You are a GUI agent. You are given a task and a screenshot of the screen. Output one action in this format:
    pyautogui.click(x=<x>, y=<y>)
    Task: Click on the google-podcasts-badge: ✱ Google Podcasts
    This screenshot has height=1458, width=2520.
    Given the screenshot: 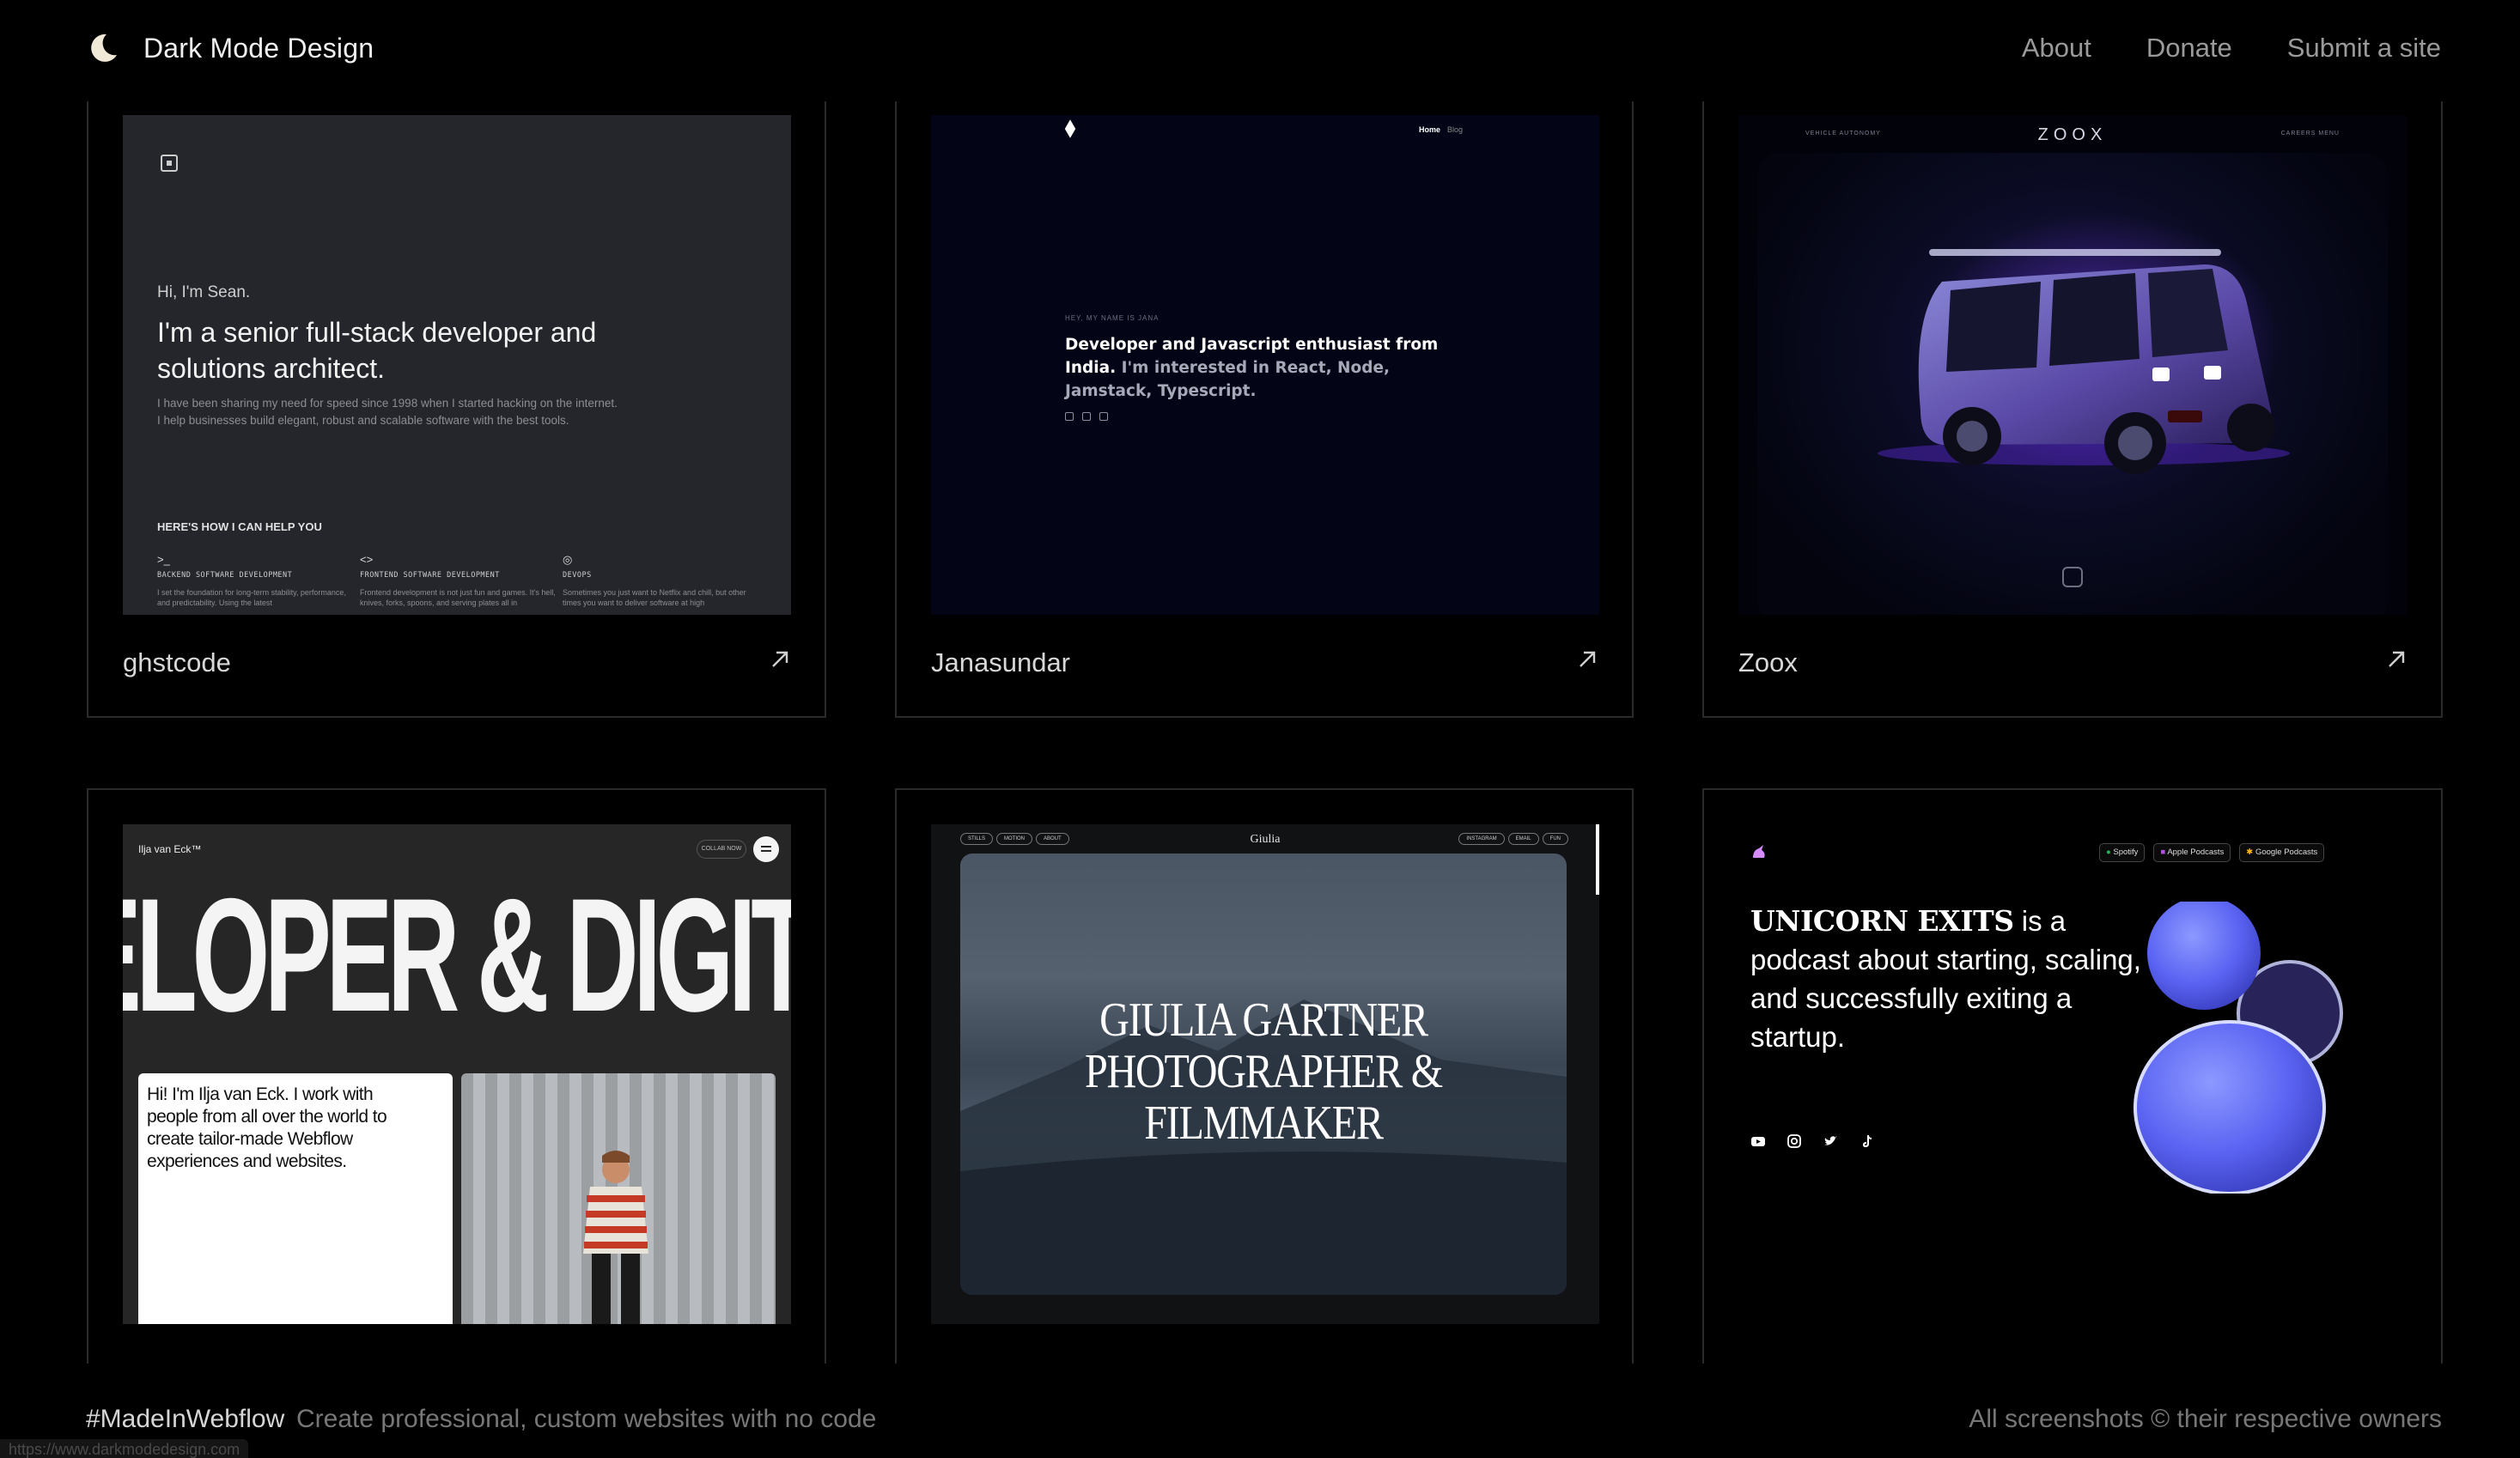 What is the action you would take?
    pyautogui.click(x=2282, y=852)
    